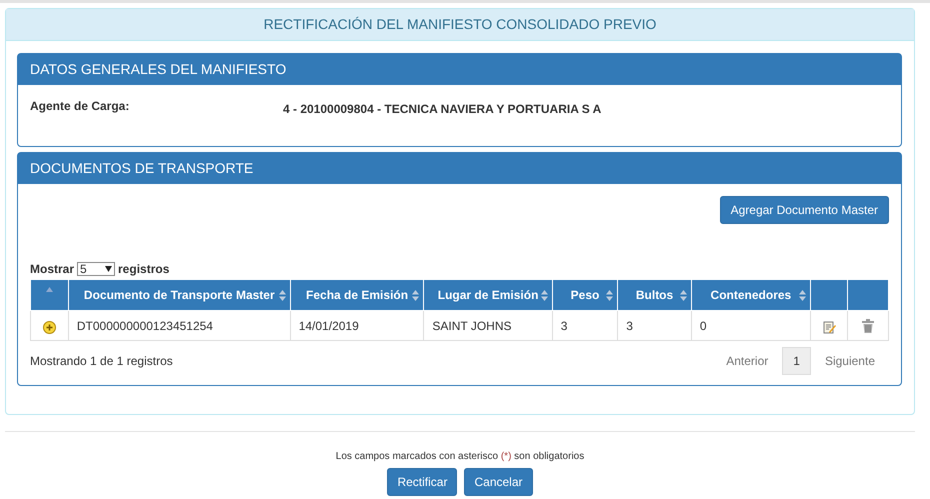  I want to click on add-document-button: Agregar Documento Master, so click(804, 210).